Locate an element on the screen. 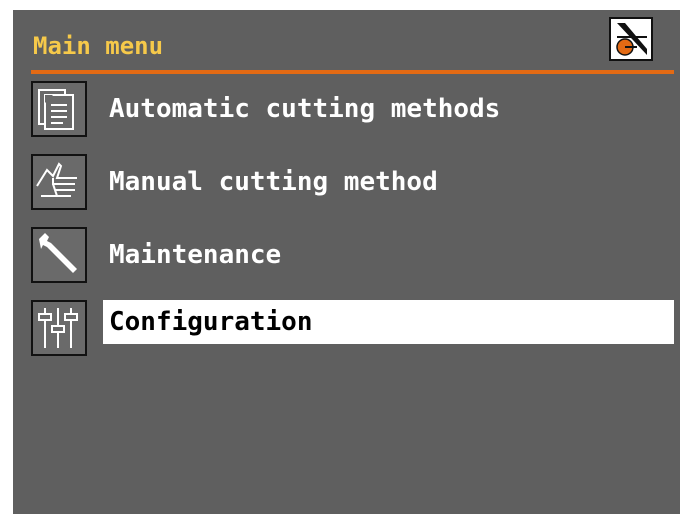 This screenshot has height=514, width=680. menu-item-label: Maintenance is located at coordinates (195, 255).